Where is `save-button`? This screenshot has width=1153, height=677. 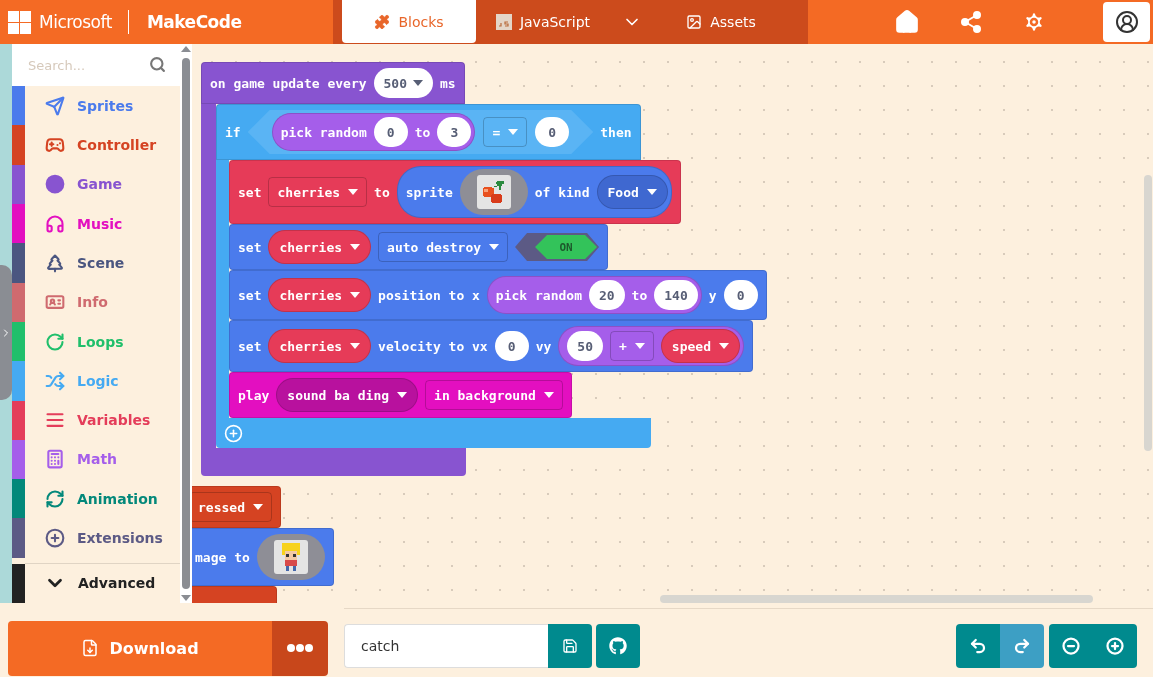
save-button is located at coordinates (570, 646).